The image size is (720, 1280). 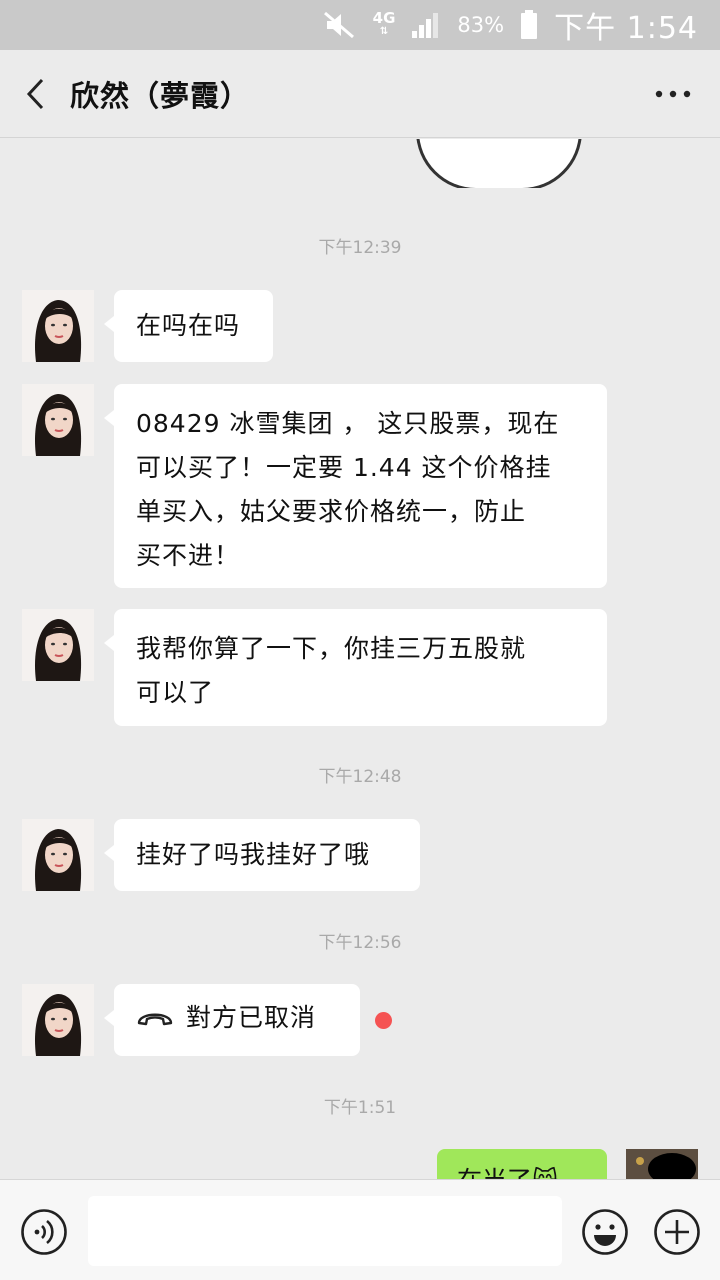 I want to click on emoji-icon, so click(x=605, y=1232).